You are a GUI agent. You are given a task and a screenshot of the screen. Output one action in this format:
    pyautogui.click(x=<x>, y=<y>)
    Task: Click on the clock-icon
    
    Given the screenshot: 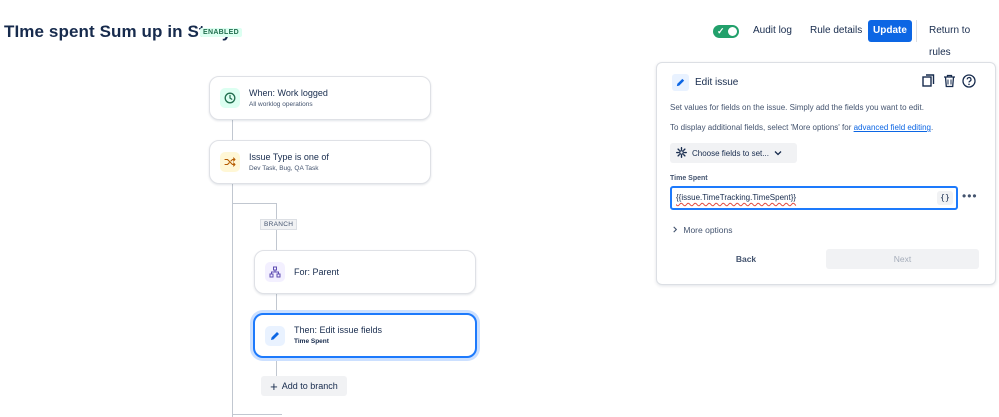 What is the action you would take?
    pyautogui.click(x=230, y=98)
    